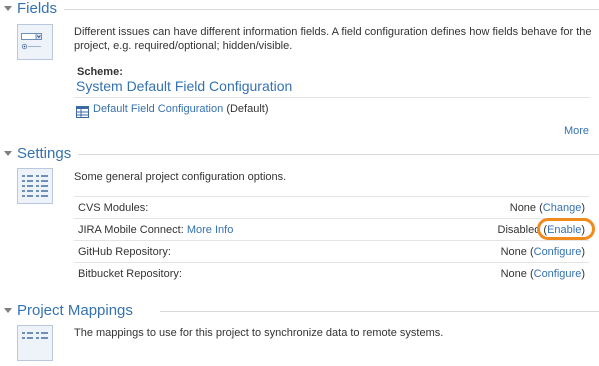 Image resolution: width=599 pixels, height=366 pixels. What do you see at coordinates (130, 274) in the screenshot?
I see `bitbucket-repository-label: Bitbucket Repository:` at bounding box center [130, 274].